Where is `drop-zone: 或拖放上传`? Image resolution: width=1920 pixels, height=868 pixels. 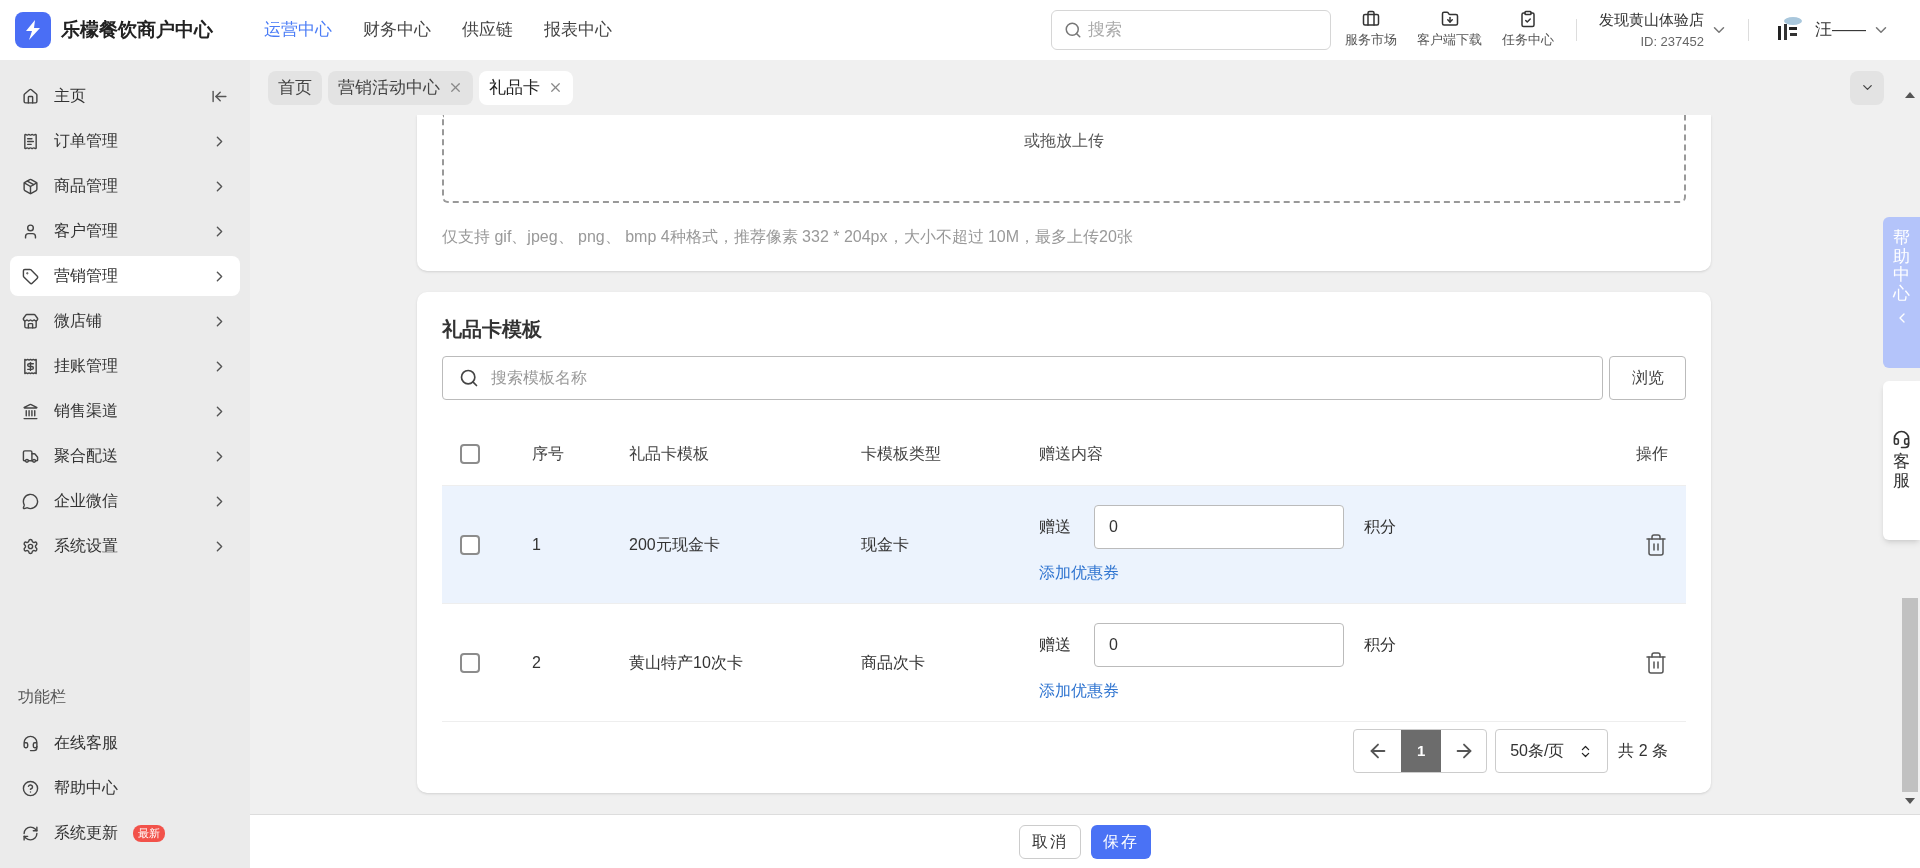
drop-zone: 或拖放上传 is located at coordinates (1064, 159).